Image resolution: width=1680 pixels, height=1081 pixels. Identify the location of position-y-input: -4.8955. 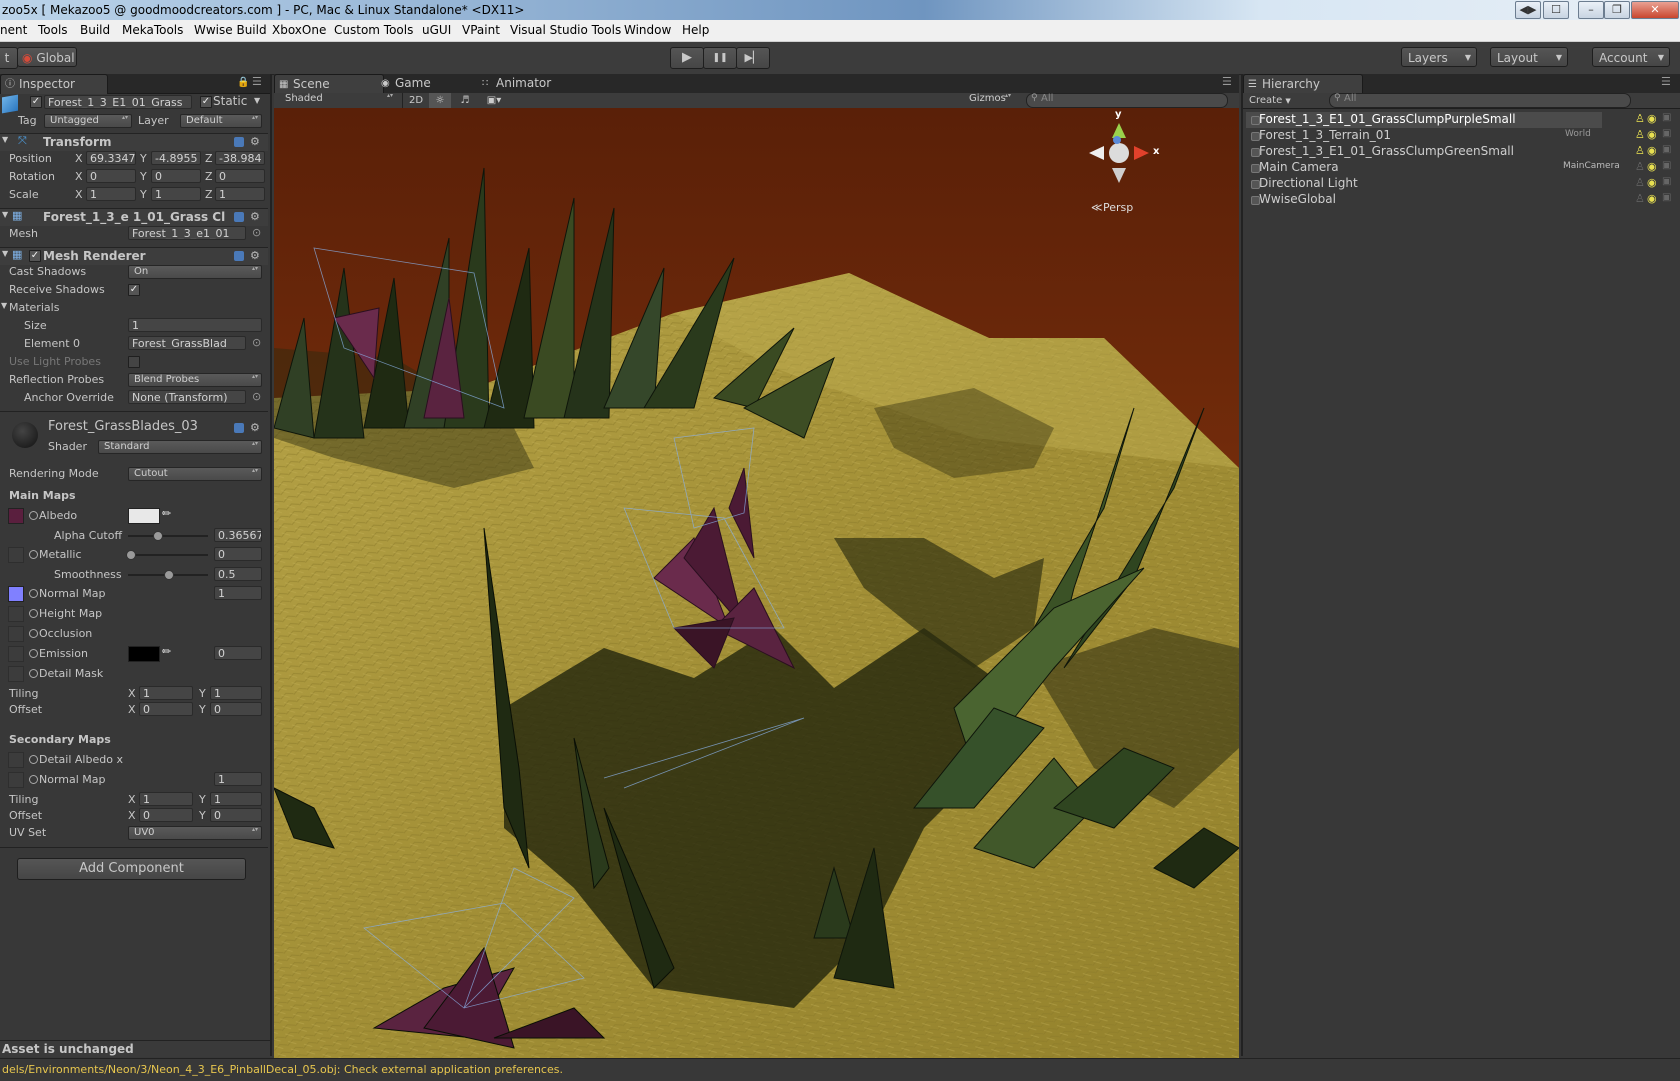
(176, 158).